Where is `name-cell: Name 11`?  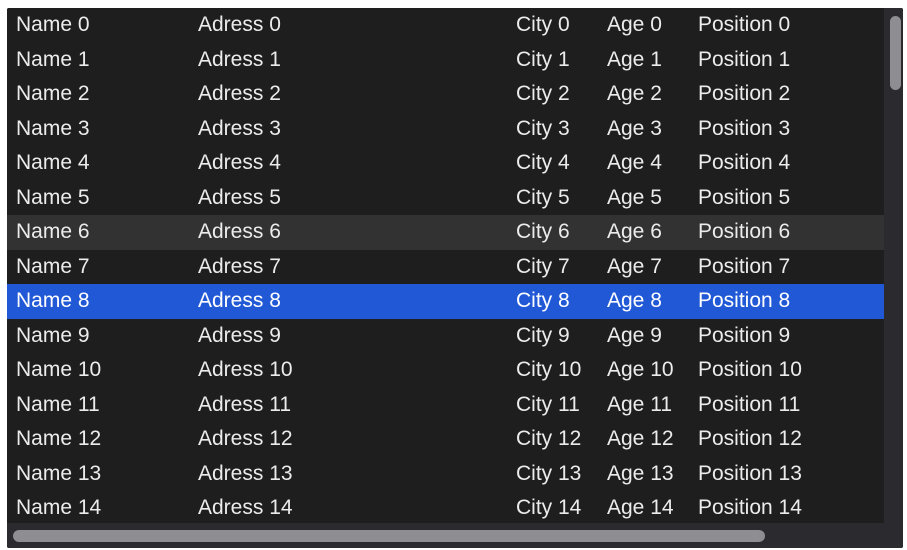 name-cell: Name 11 is located at coordinates (58, 404).